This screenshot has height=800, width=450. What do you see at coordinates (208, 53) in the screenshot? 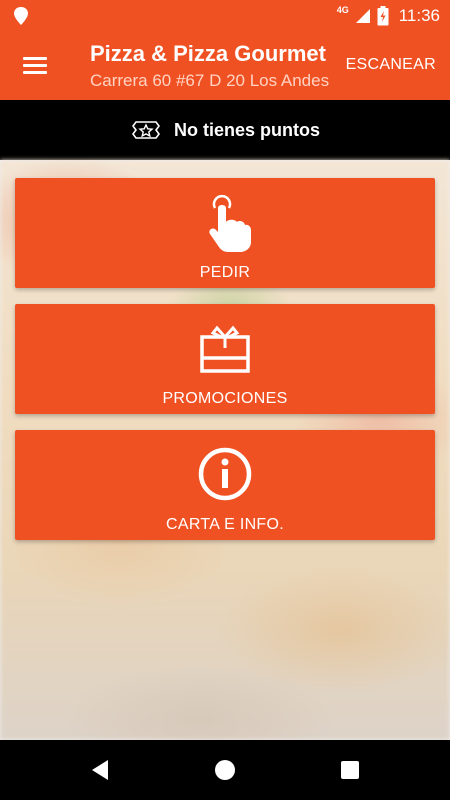
I see `restaurant-name: Pizza & Pizza Gourmet` at bounding box center [208, 53].